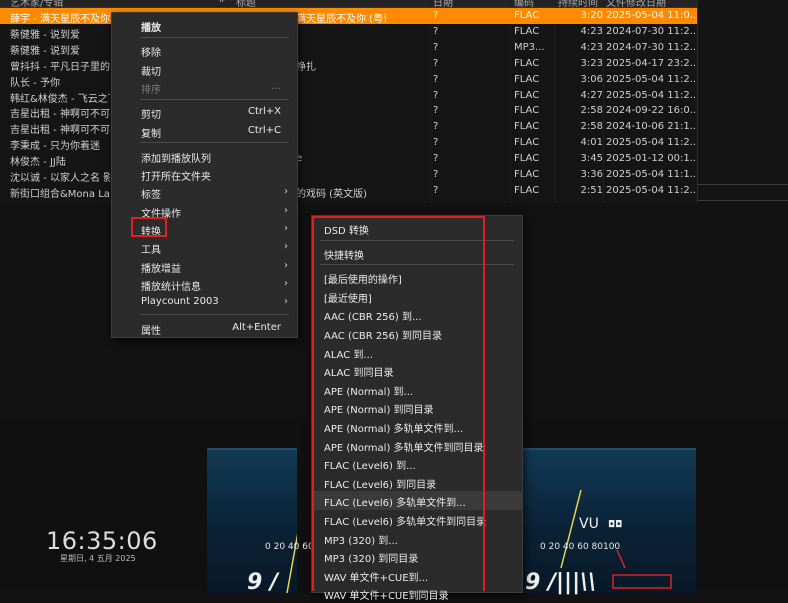 The height and width of the screenshot is (603, 788). I want to click on menu-item-label: 快捷转换, so click(344, 256).